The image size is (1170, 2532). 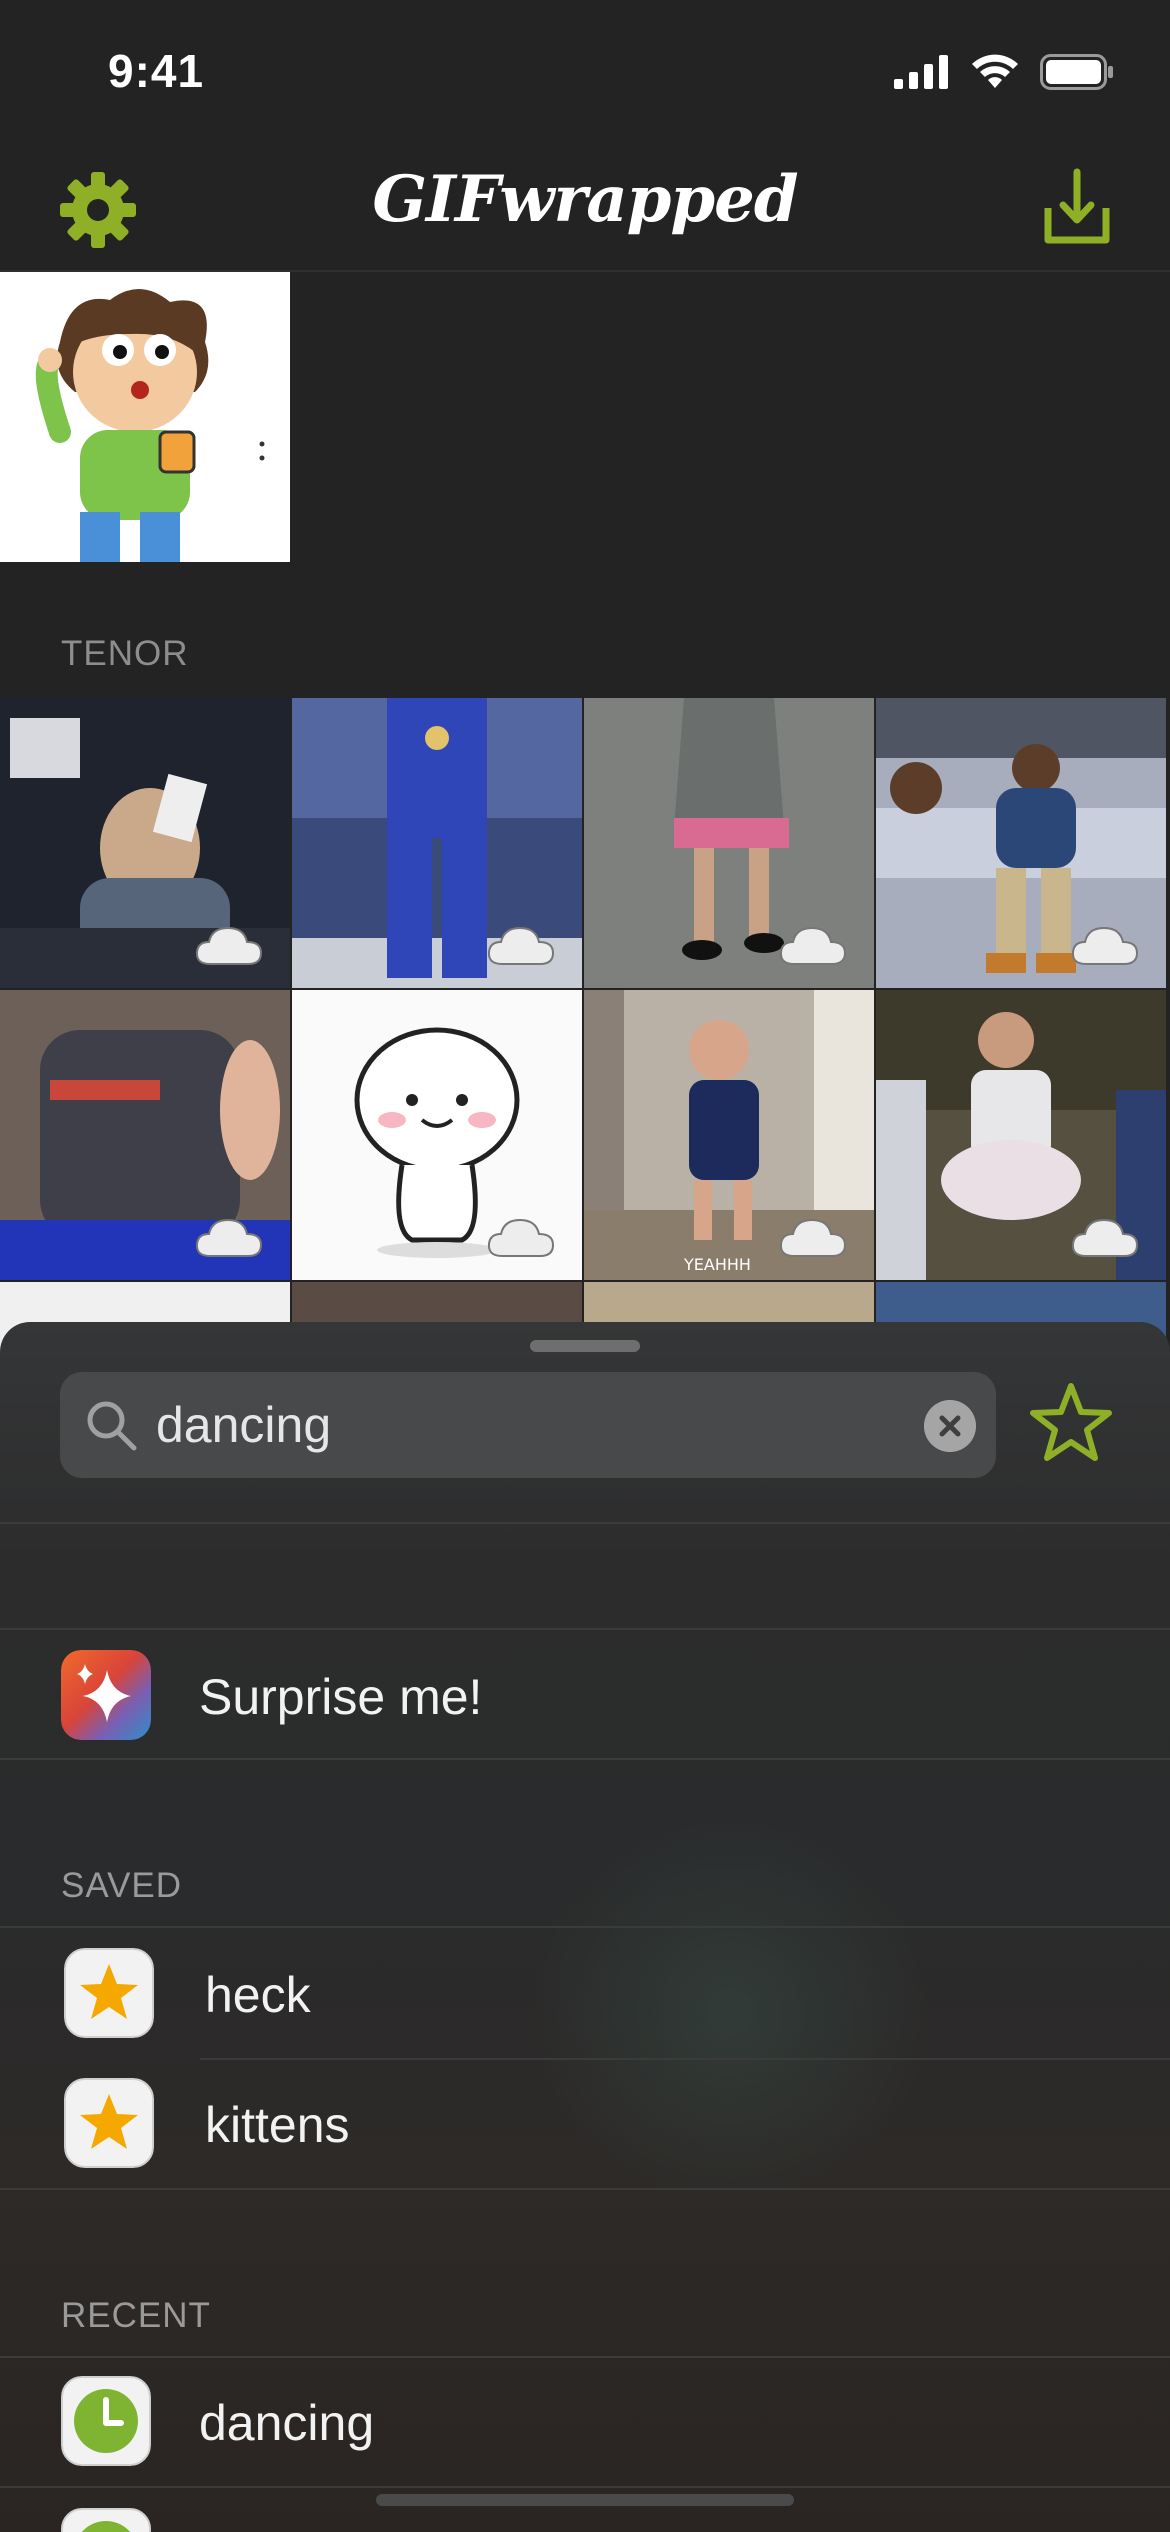 What do you see at coordinates (717, 1264) in the screenshot?
I see `tile-caption: YEAHHH` at bounding box center [717, 1264].